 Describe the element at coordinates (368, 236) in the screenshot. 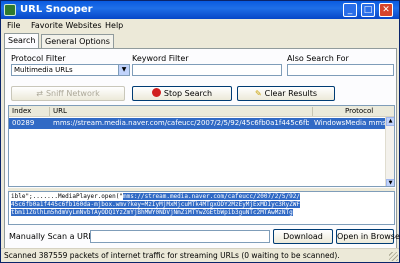

I see `open-in-browser-button: Open in Browser` at that location.